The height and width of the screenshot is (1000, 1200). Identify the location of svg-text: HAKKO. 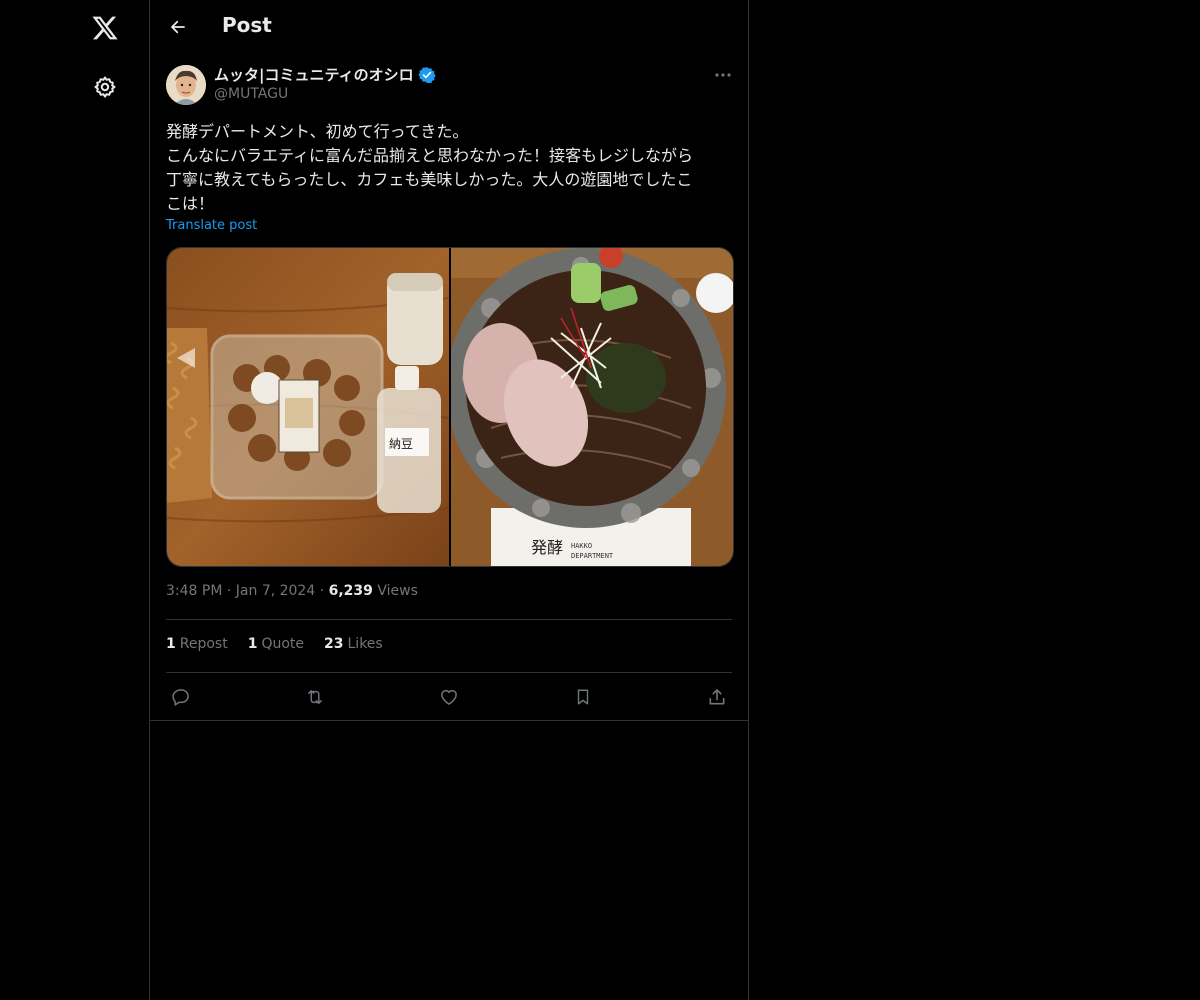
(581, 546).